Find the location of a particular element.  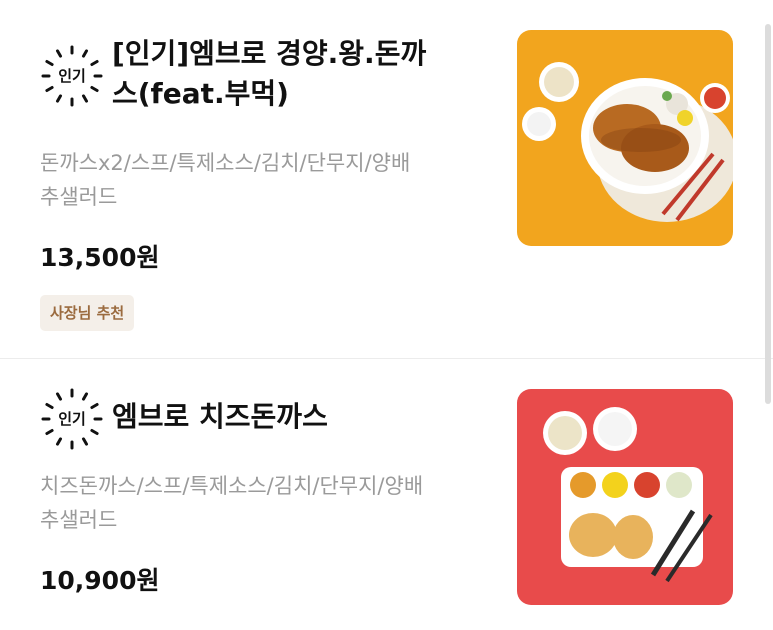

menu-item-price: 10,900원 is located at coordinates (100, 580).